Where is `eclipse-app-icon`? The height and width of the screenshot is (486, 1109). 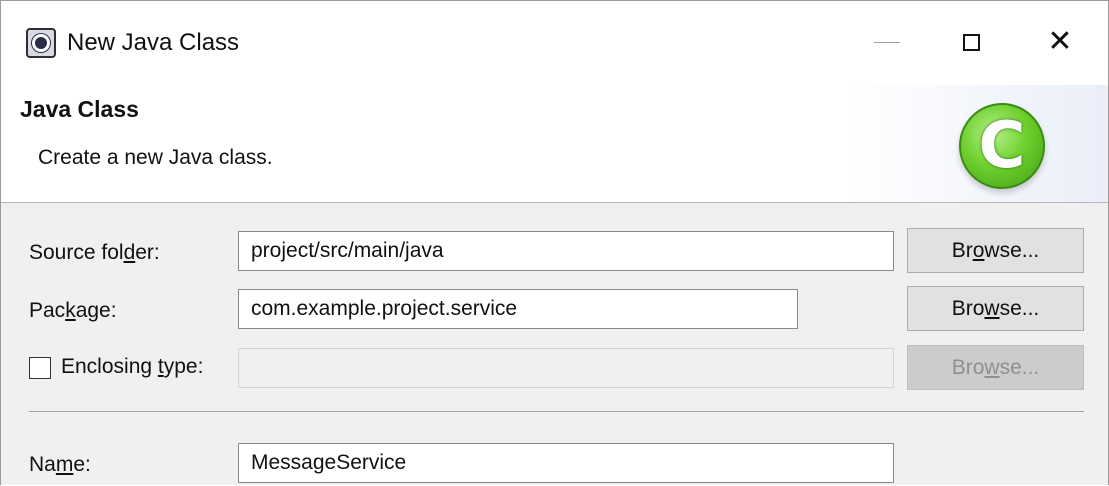
eclipse-app-icon is located at coordinates (41, 43).